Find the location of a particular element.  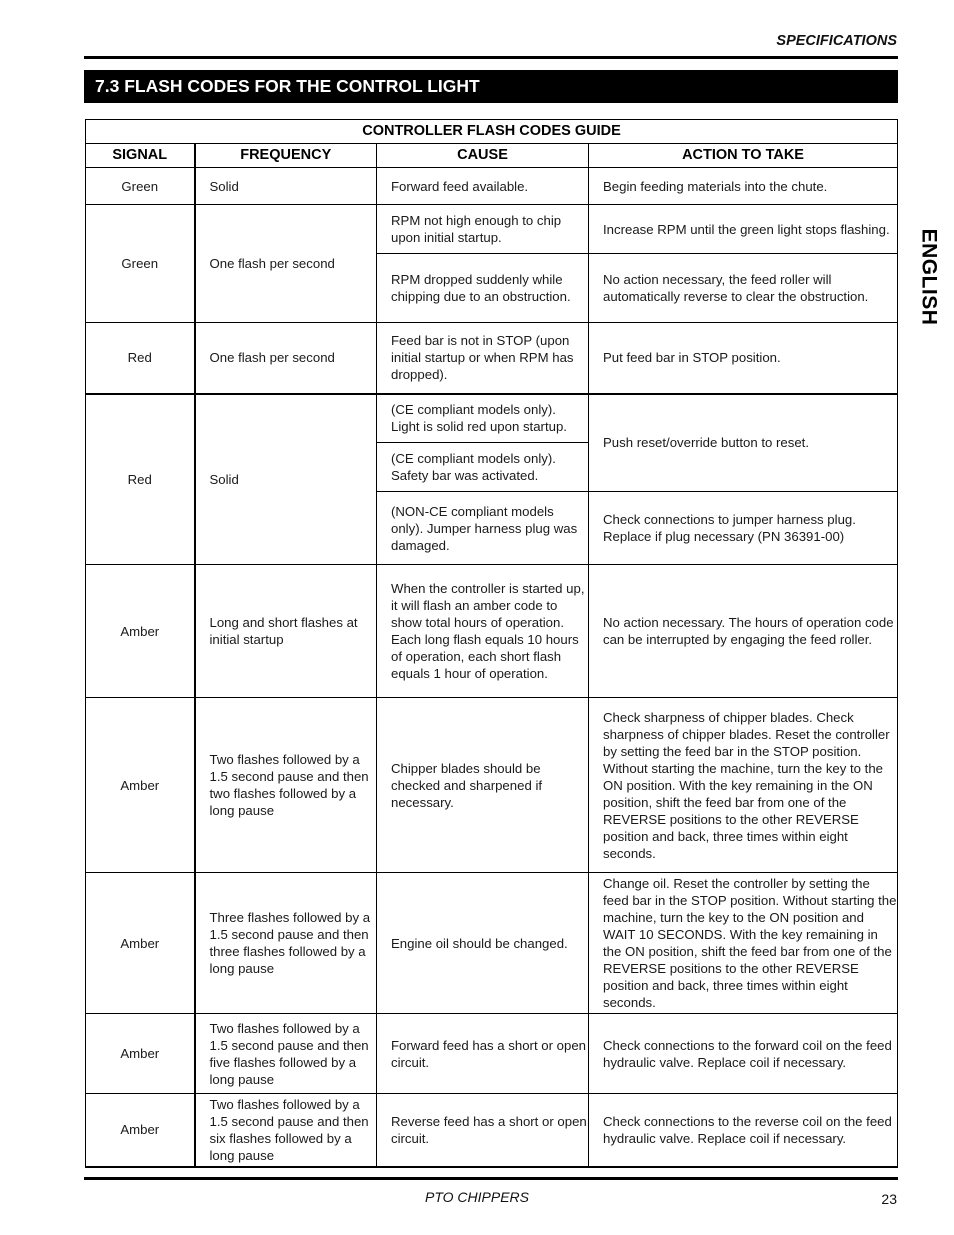

footer-title: PTO CHIPPERS is located at coordinates (477, 1197).